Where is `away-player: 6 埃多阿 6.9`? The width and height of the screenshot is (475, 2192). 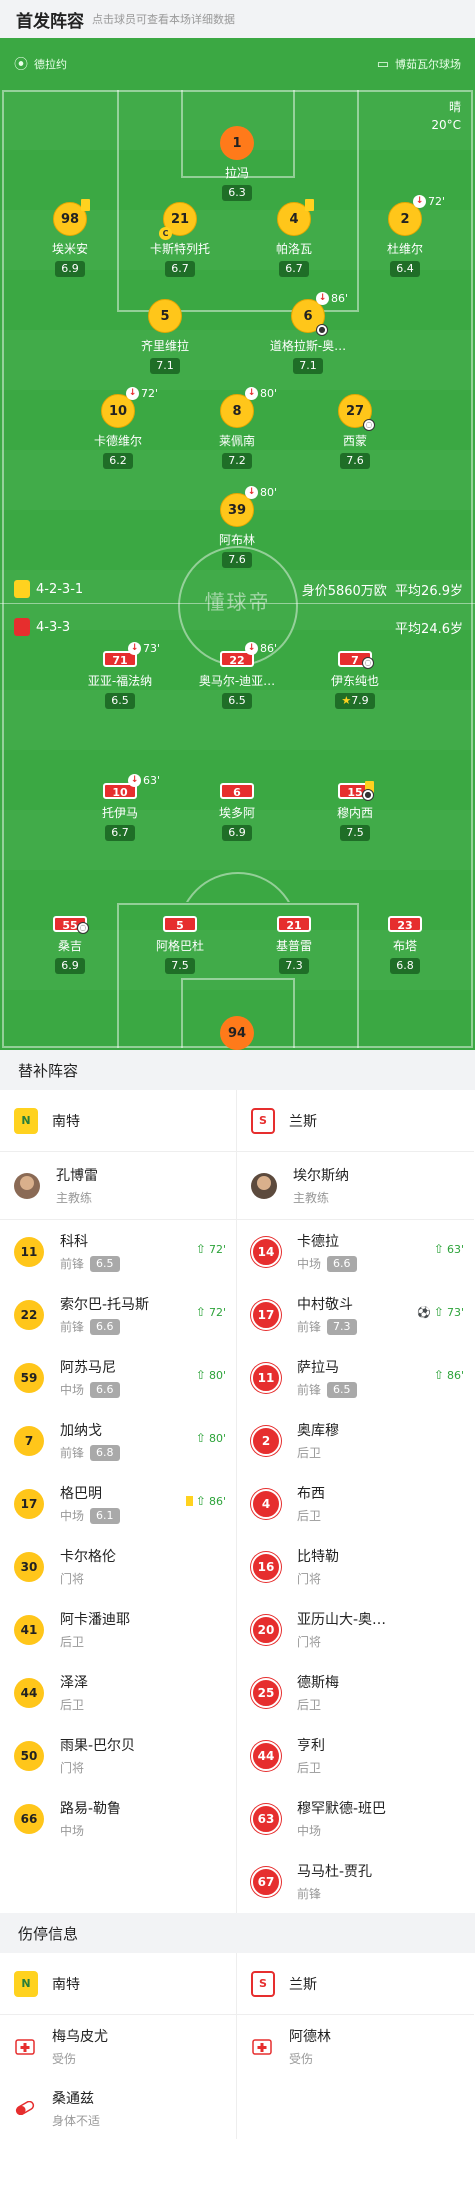
away-player: 6 埃多阿 6.9 is located at coordinates (237, 811).